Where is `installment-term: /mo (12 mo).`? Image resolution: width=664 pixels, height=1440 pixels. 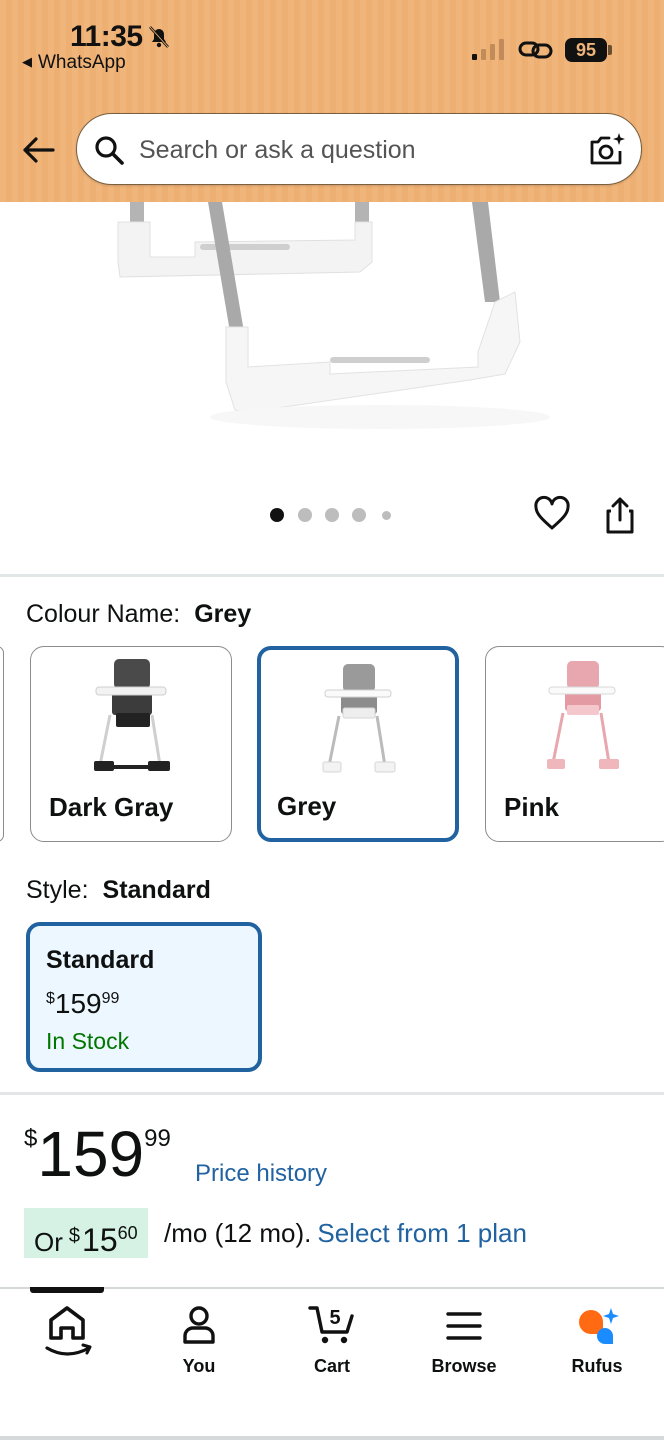 installment-term: /mo (12 mo). is located at coordinates (238, 1233).